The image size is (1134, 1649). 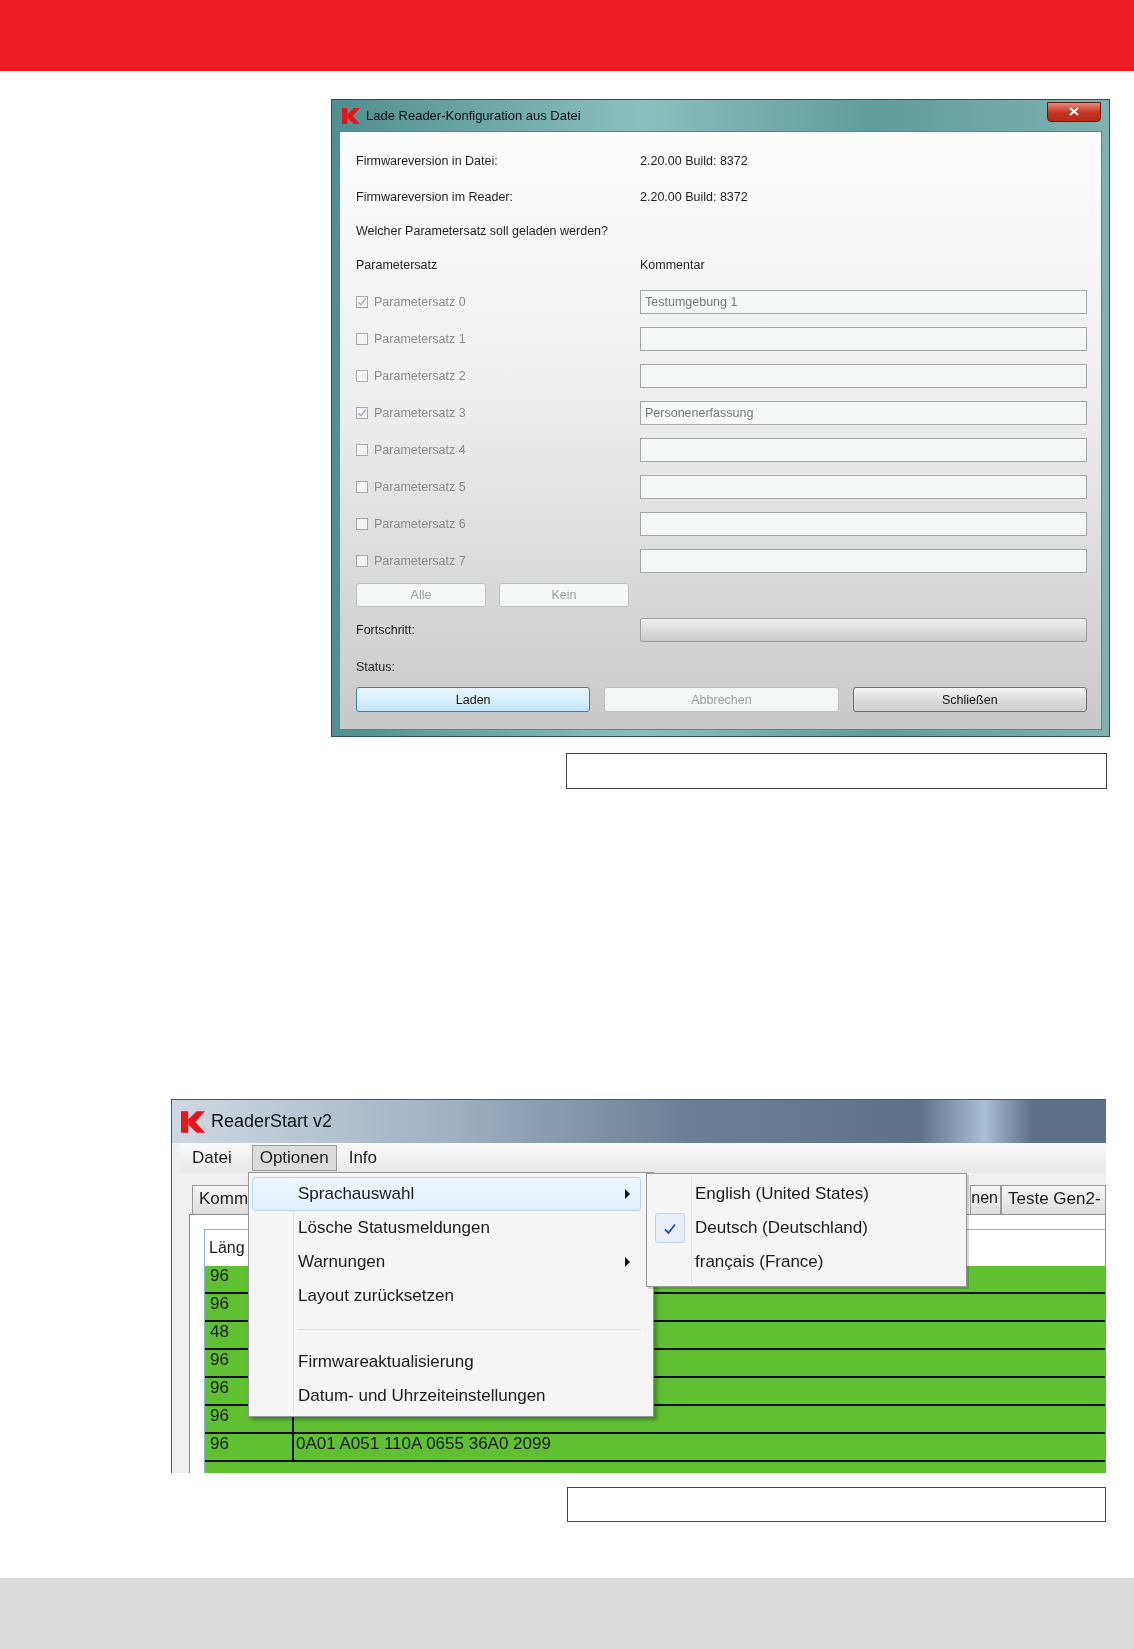 What do you see at coordinates (1053, 1199) in the screenshot?
I see `tab: Teste Gen2-` at bounding box center [1053, 1199].